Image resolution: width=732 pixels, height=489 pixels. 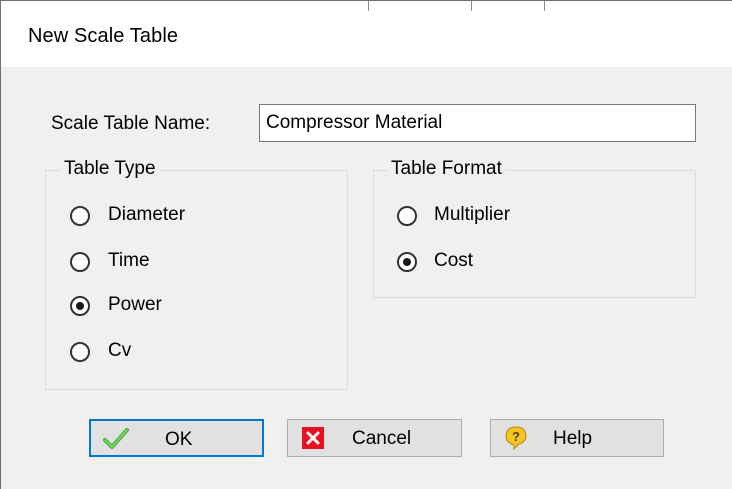 I want to click on radio-label: Cost, so click(x=454, y=260).